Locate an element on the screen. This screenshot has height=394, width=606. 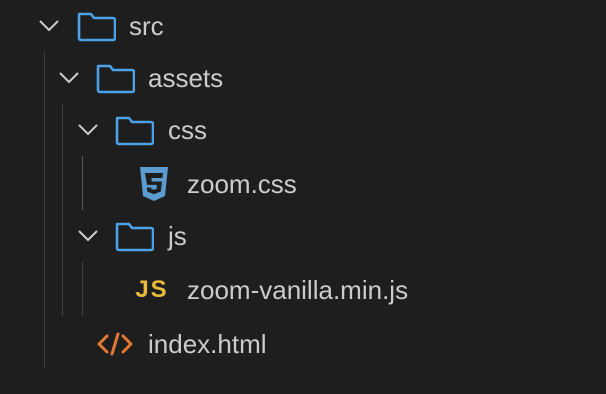
html-file-icon is located at coordinates (115, 344).